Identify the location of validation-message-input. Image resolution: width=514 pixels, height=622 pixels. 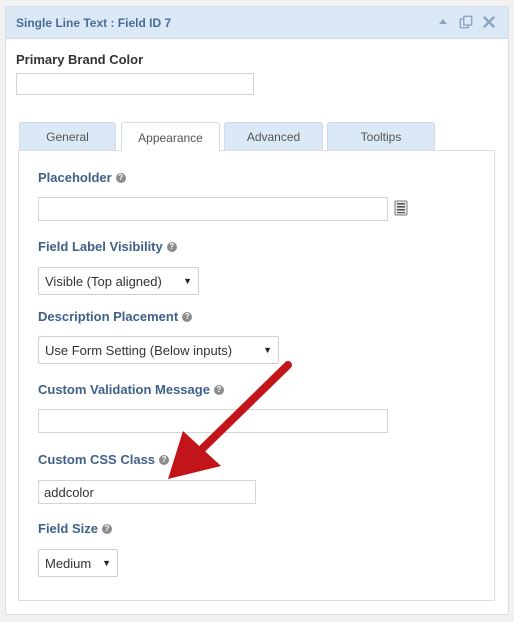
(213, 421).